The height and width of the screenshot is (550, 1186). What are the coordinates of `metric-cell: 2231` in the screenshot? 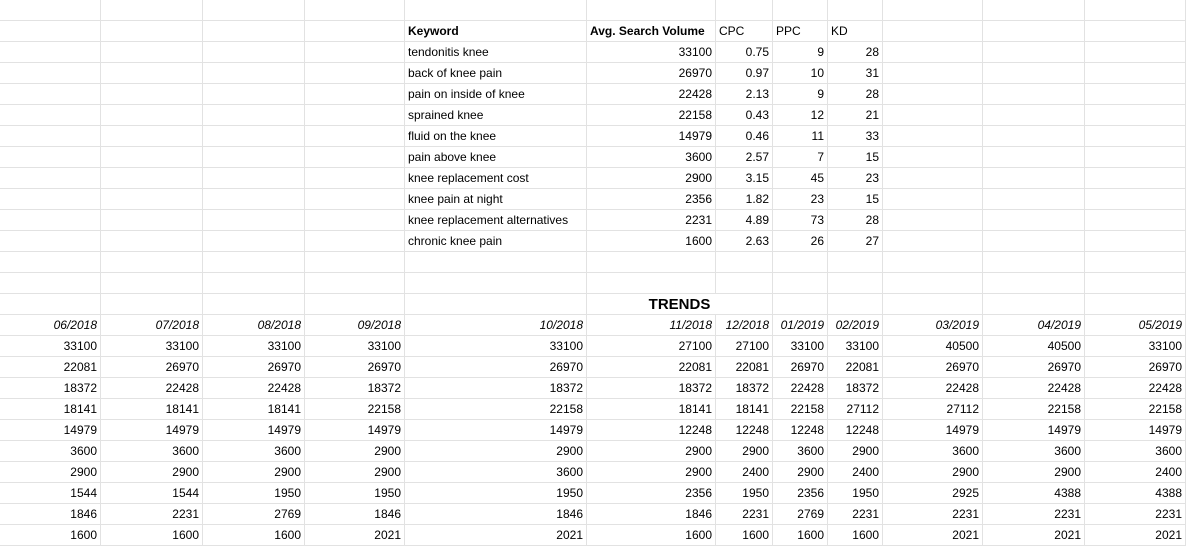 It's located at (651, 220).